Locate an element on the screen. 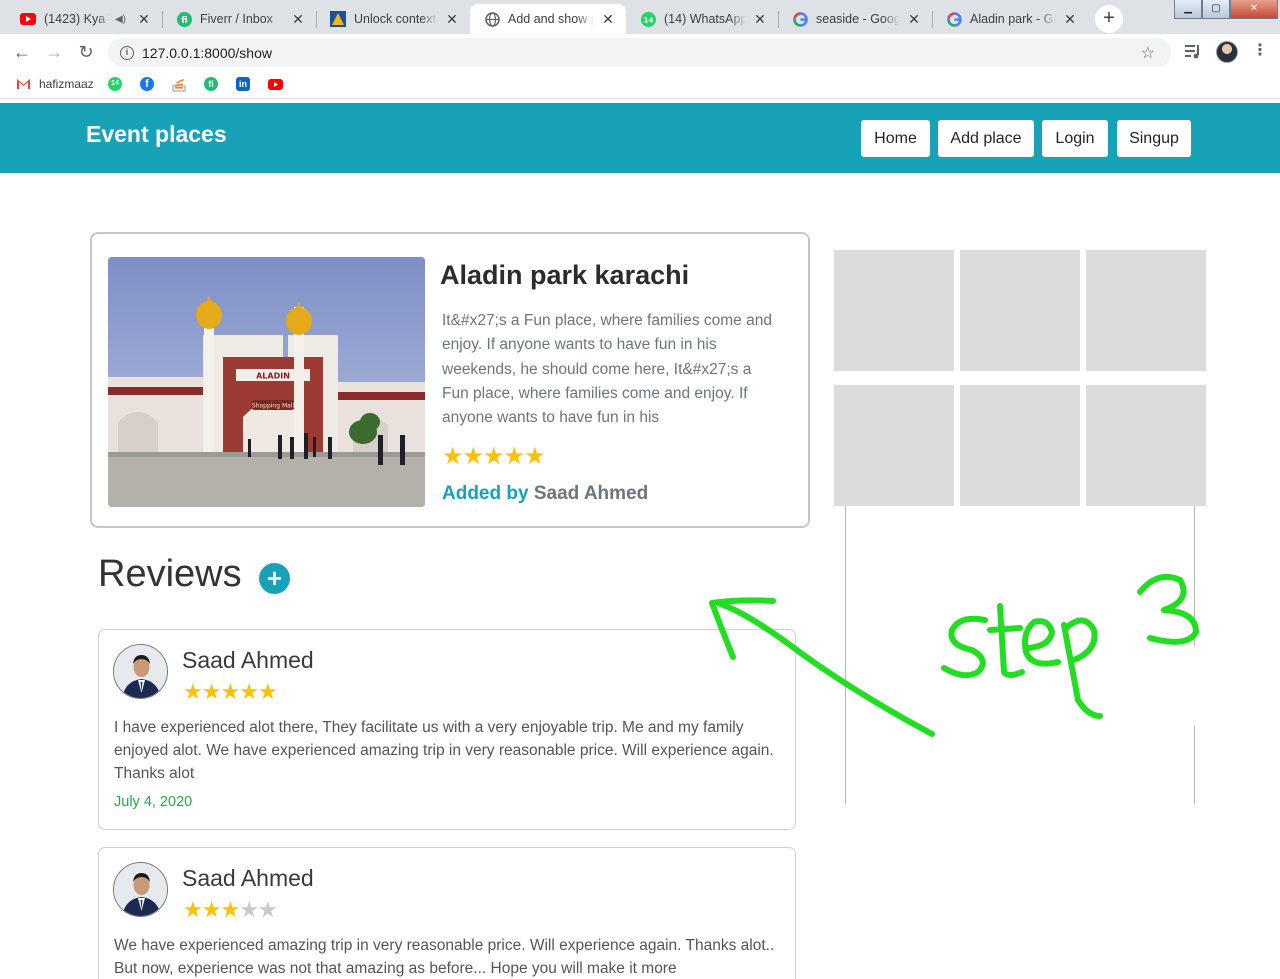 The width and height of the screenshot is (1280, 979). bookmark-gmail: hafizmaaz is located at coordinates (55, 84).